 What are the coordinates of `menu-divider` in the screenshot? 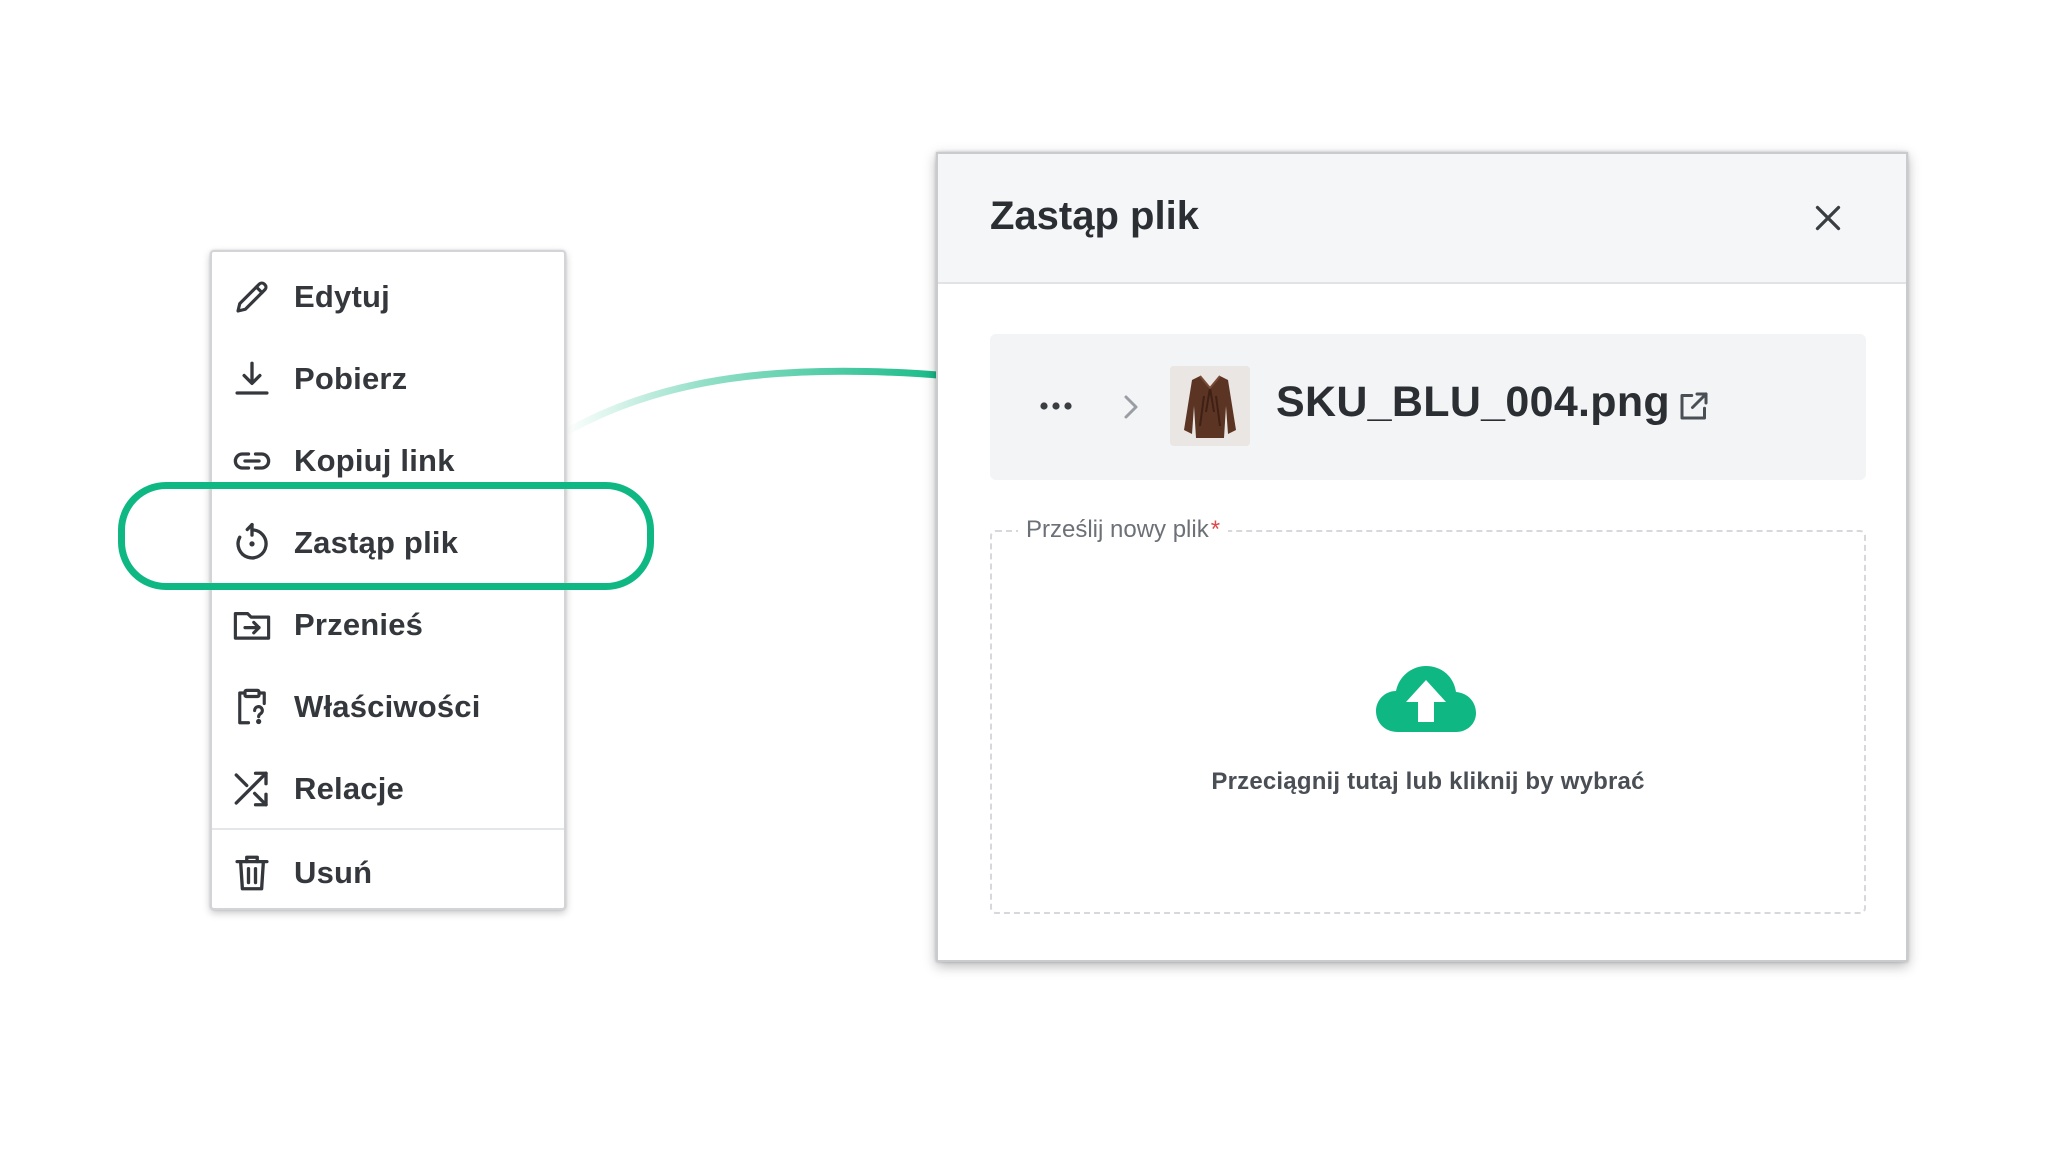 It's located at (388, 829).